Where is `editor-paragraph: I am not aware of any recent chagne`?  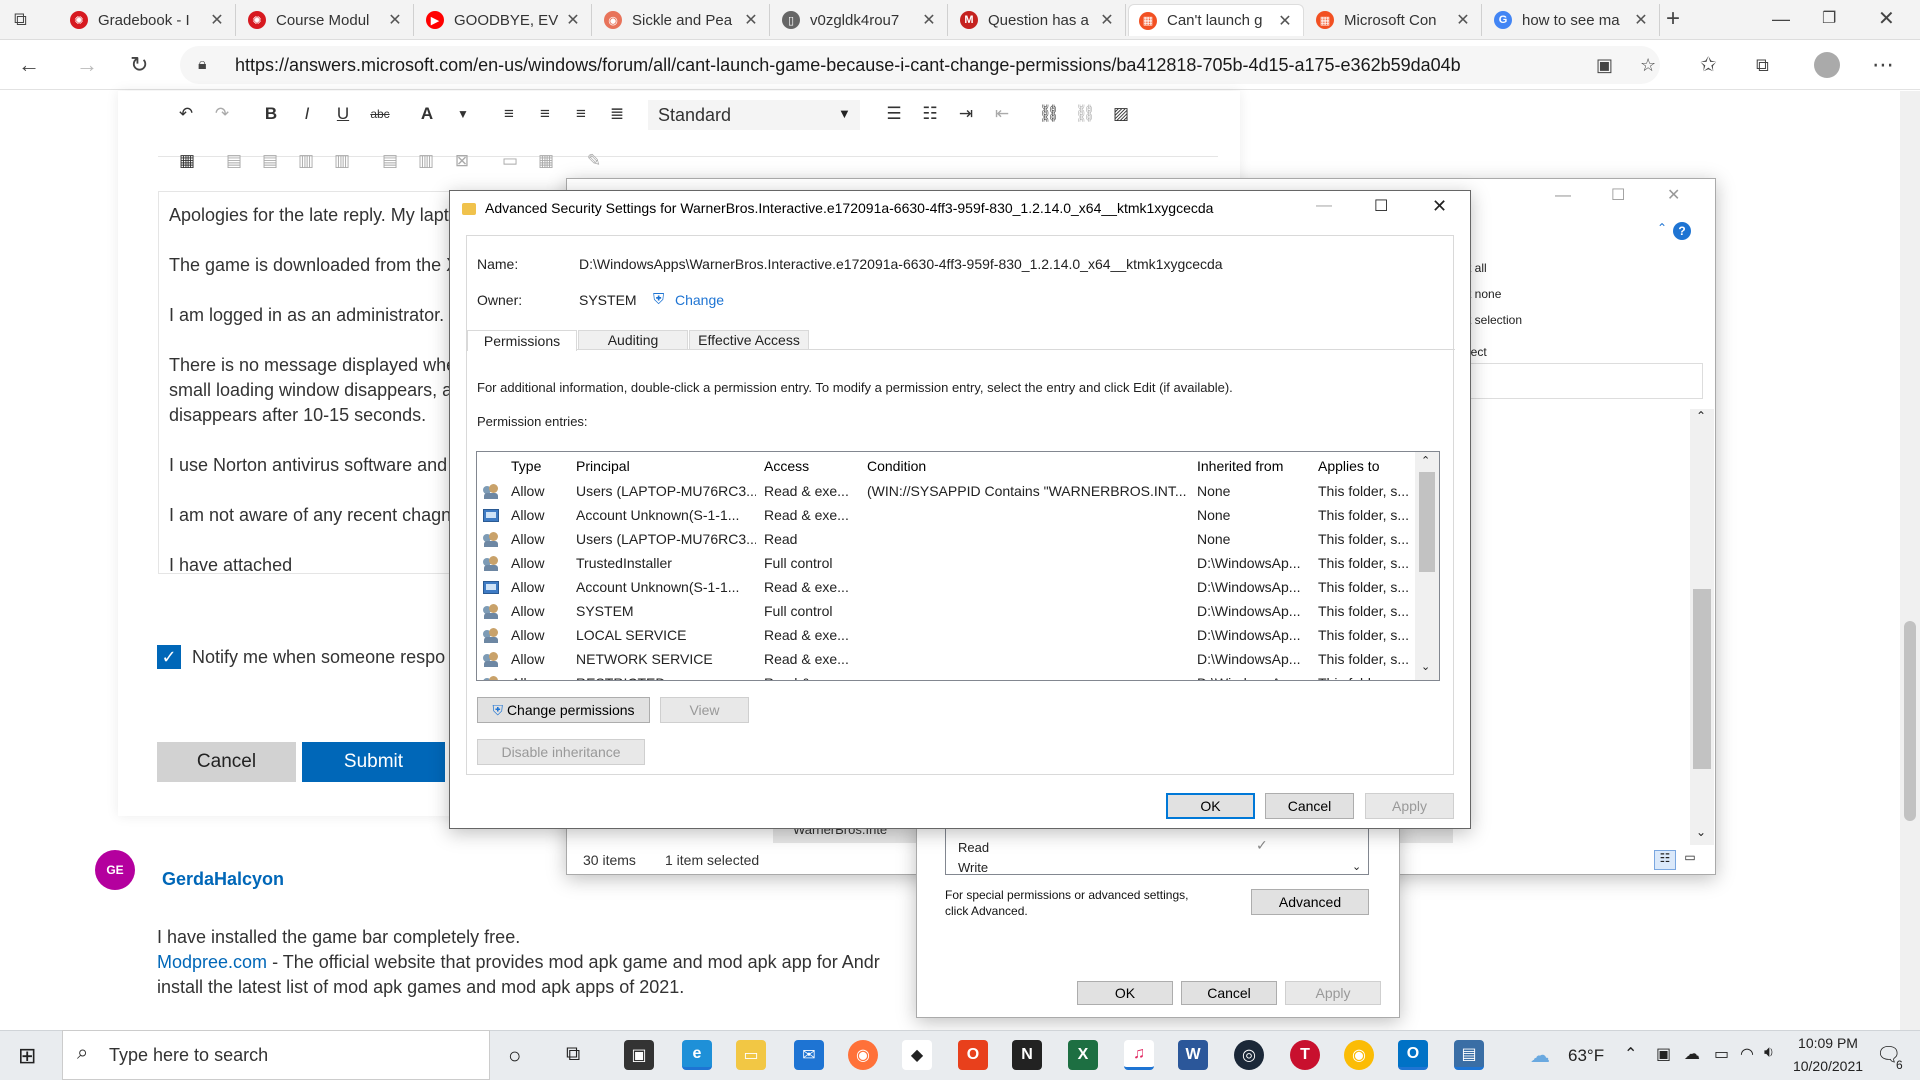 editor-paragraph: I am not aware of any recent chagne is located at coordinates (315, 515).